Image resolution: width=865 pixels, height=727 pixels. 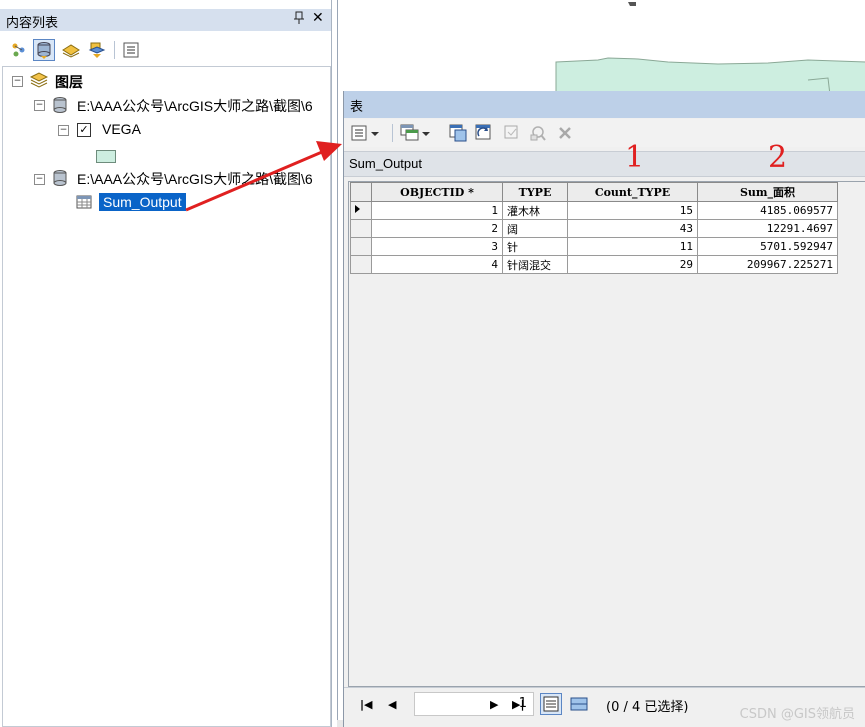 What do you see at coordinates (254, 181) in the screenshot?
I see `annotation-arrow-line` at bounding box center [254, 181].